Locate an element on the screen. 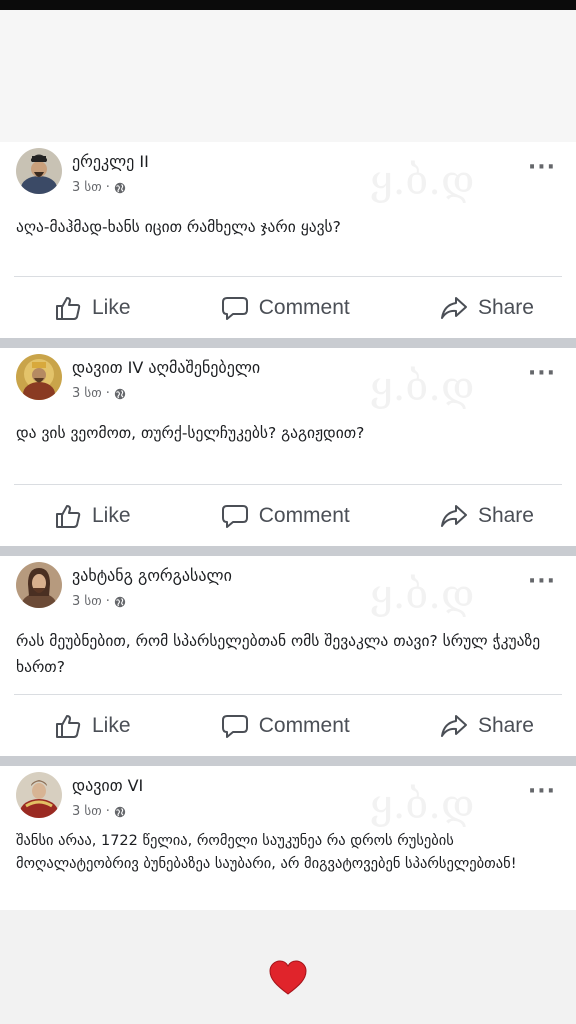  author-name: ერეკლე II is located at coordinates (110, 161).